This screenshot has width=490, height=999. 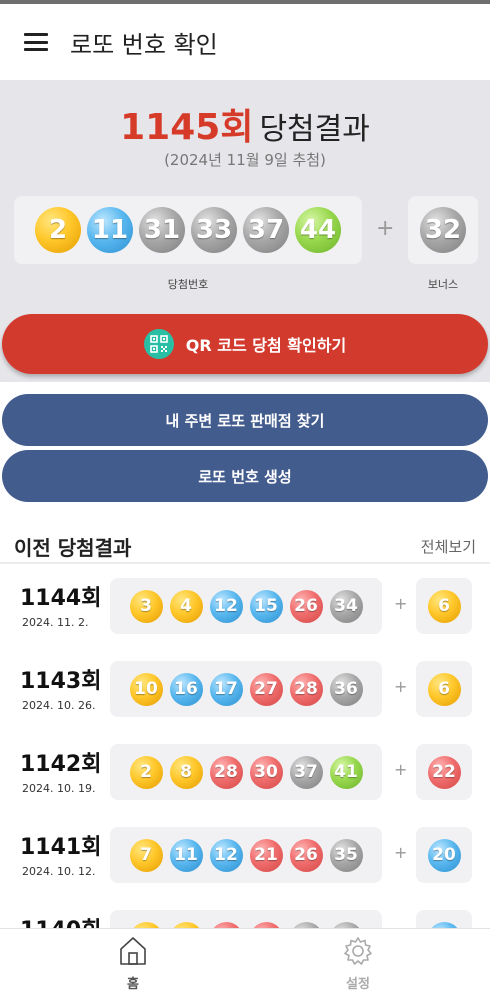 What do you see at coordinates (146, 855) in the screenshot?
I see `lotto-ball: 7` at bounding box center [146, 855].